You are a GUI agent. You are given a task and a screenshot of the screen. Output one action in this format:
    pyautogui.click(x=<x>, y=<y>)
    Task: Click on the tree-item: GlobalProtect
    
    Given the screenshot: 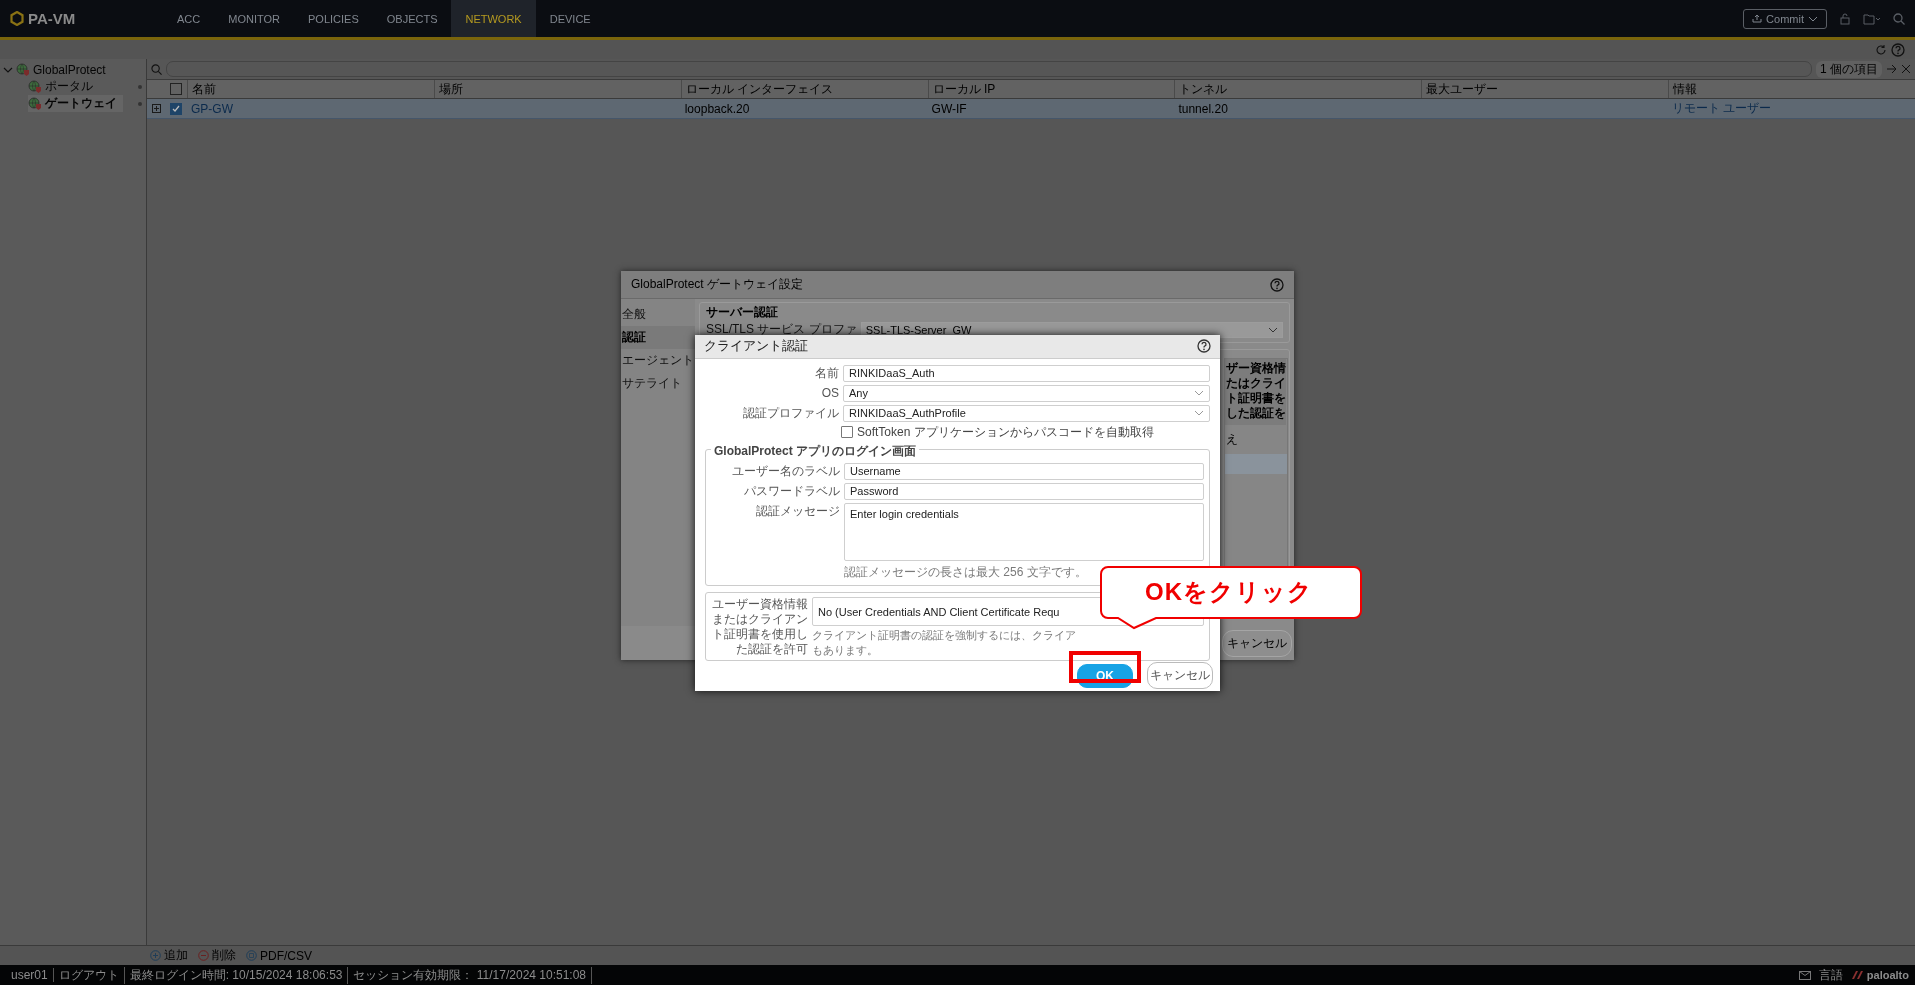 What is the action you would take?
    pyautogui.click(x=64, y=69)
    